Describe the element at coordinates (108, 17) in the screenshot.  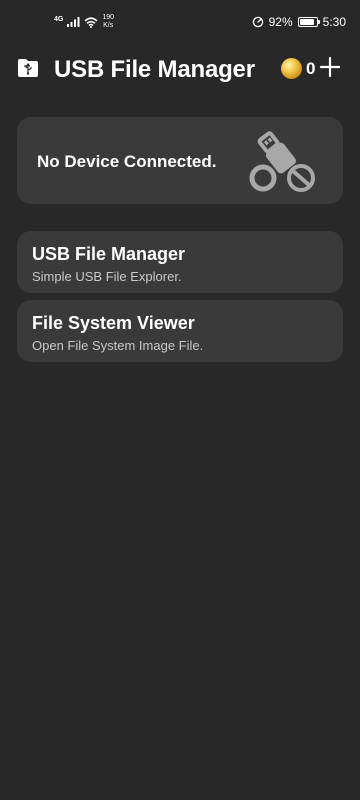
I see `speed-value: 190` at that location.